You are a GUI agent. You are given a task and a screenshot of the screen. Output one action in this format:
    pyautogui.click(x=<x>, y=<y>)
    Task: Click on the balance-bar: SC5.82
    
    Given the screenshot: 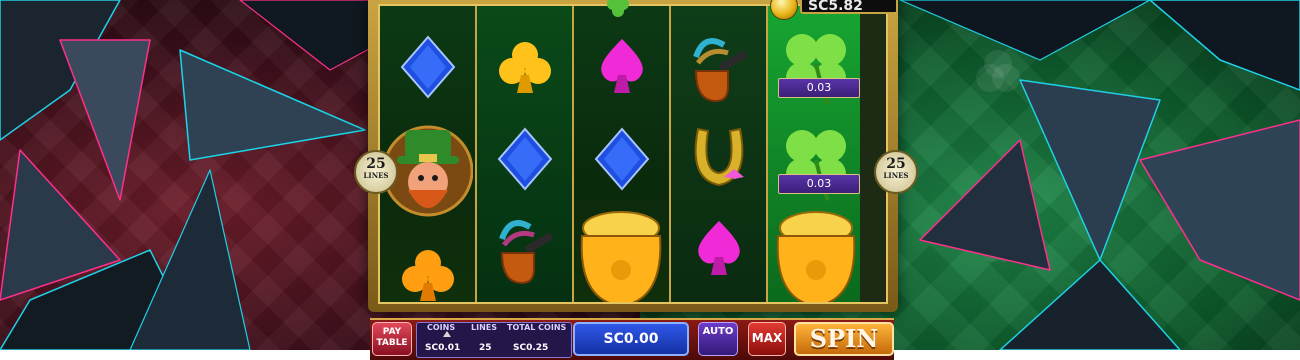 What is the action you would take?
    pyautogui.click(x=834, y=10)
    